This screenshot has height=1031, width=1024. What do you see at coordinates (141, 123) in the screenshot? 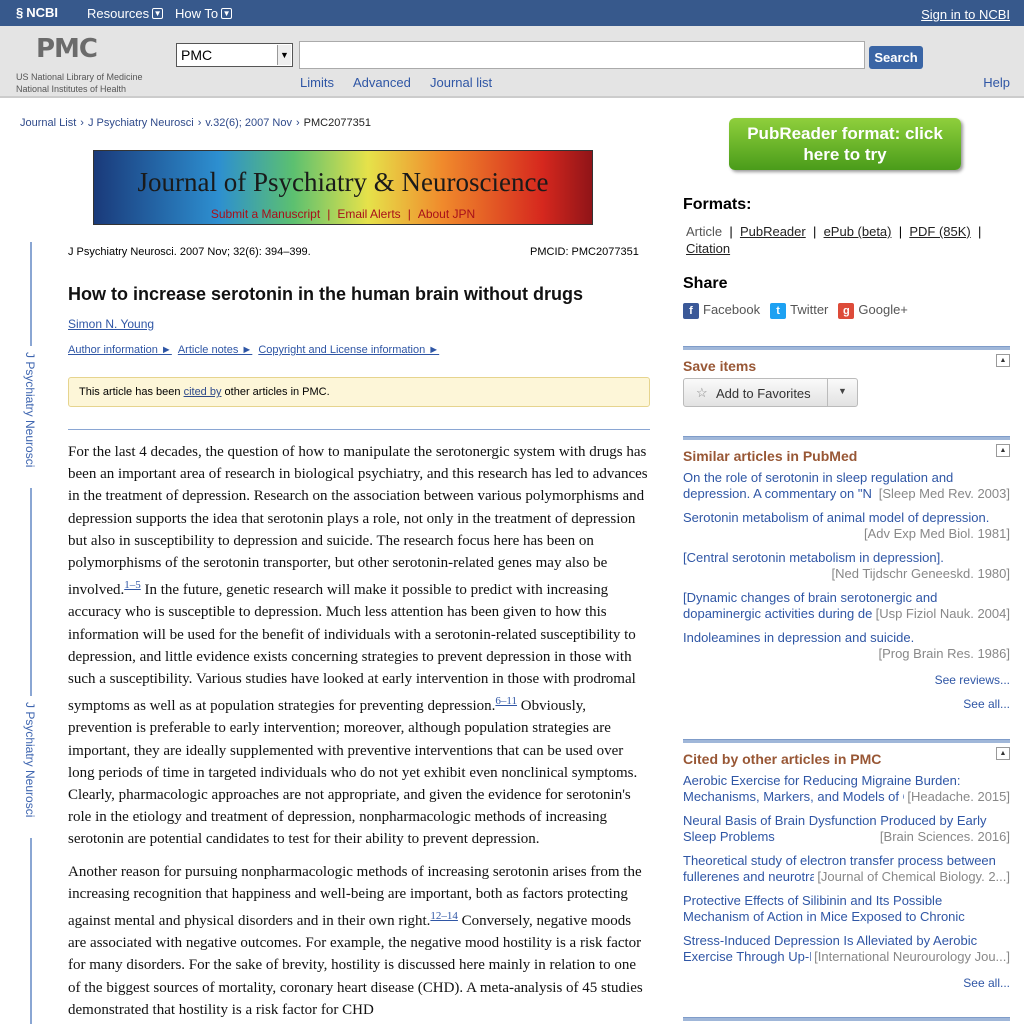
I see `breadcrumb-journal: J Psychiatry Neurosci` at bounding box center [141, 123].